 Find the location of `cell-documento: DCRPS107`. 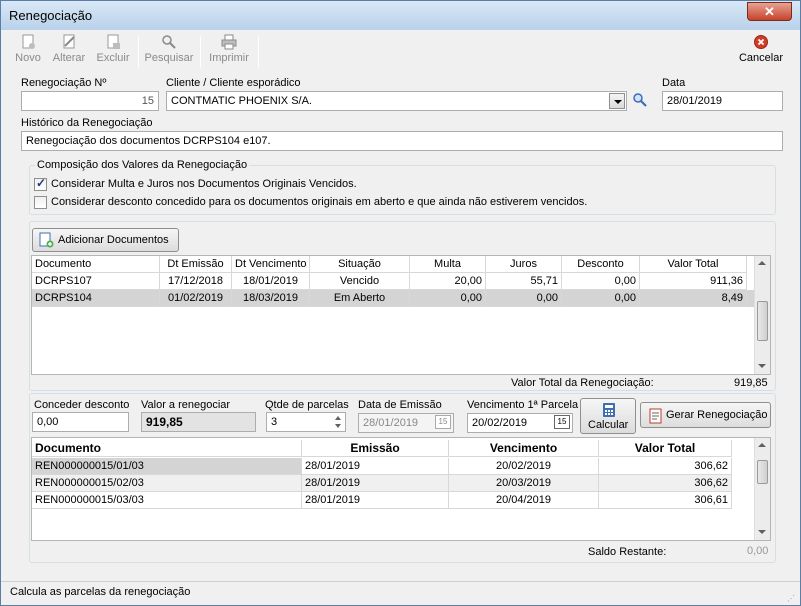

cell-documento: DCRPS107 is located at coordinates (96, 281).